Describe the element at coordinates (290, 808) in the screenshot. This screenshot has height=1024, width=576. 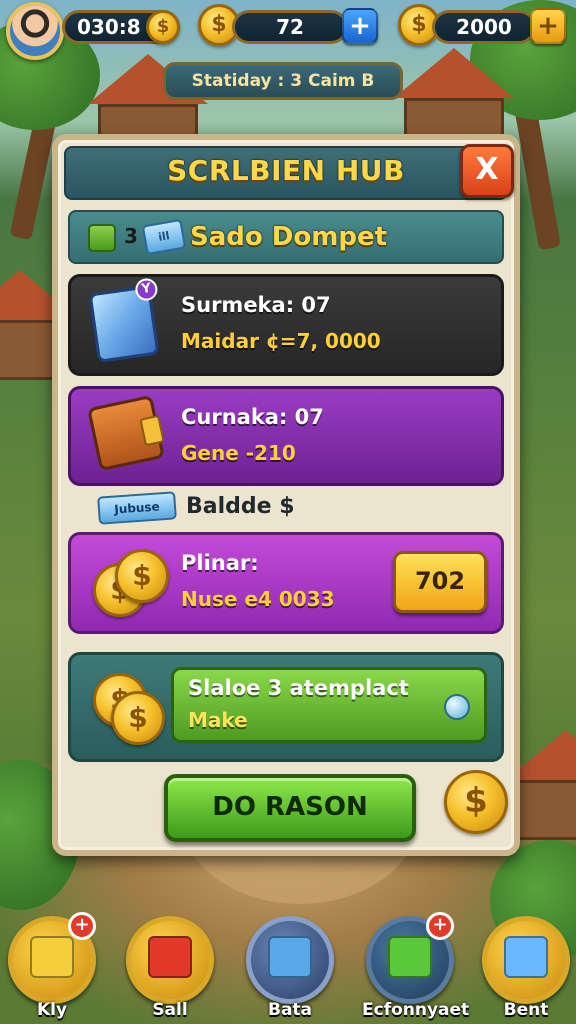
I see `primary-action-button: DO RASON` at that location.